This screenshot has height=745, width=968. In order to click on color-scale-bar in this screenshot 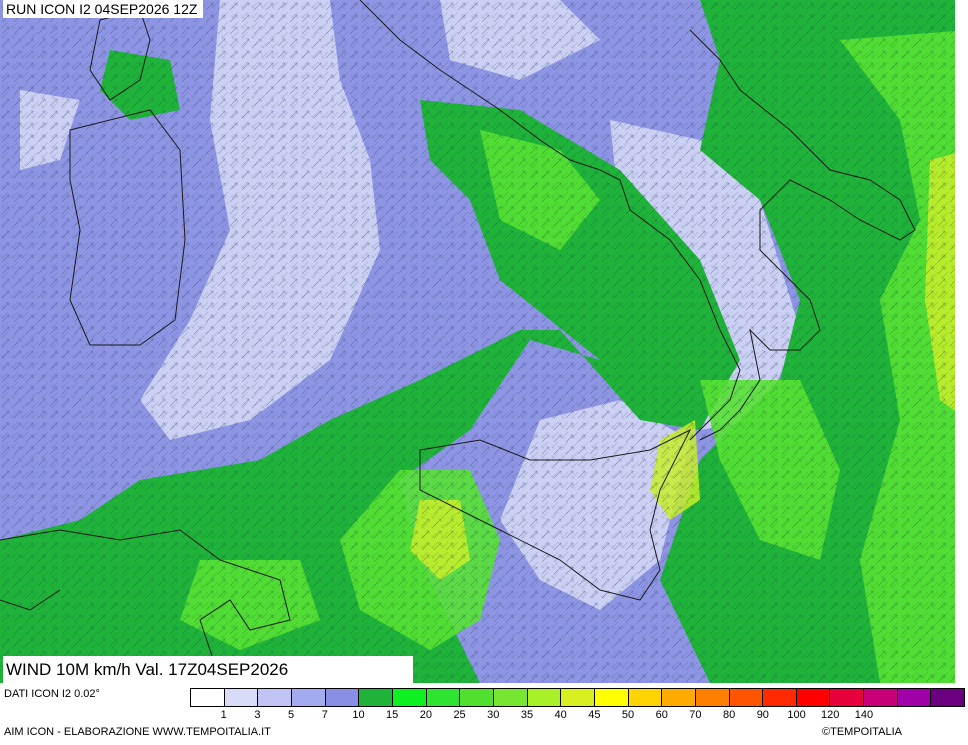, I will do `click(577, 697)`.